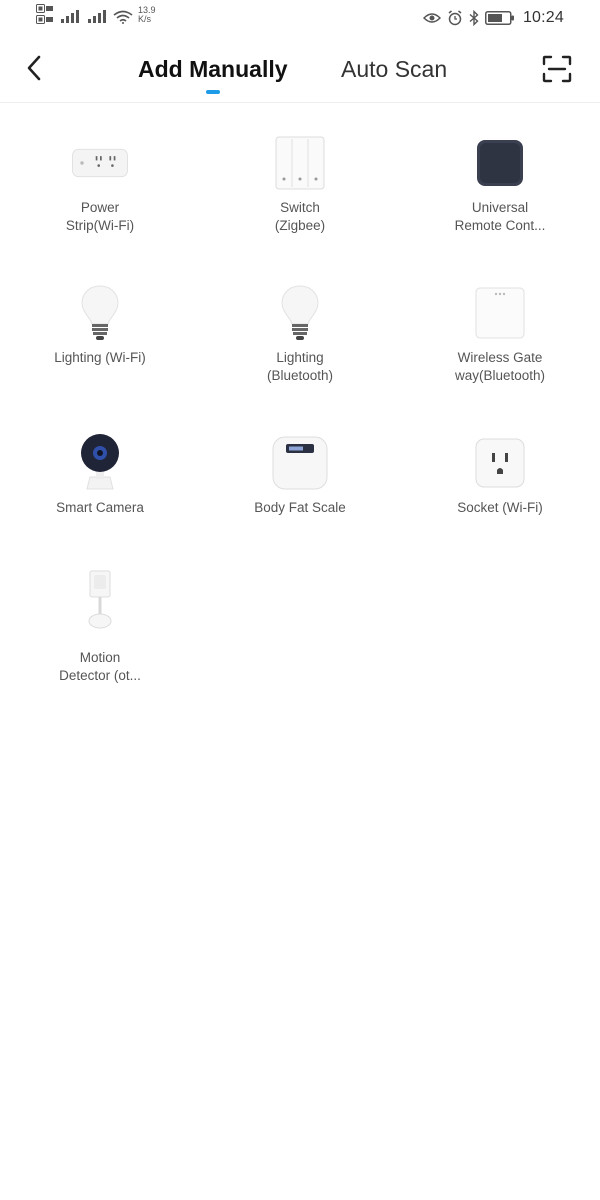 This screenshot has height=1200, width=600. Describe the element at coordinates (100, 217) in the screenshot. I see `device-label: Power Strip(Wi-Fi)` at that location.